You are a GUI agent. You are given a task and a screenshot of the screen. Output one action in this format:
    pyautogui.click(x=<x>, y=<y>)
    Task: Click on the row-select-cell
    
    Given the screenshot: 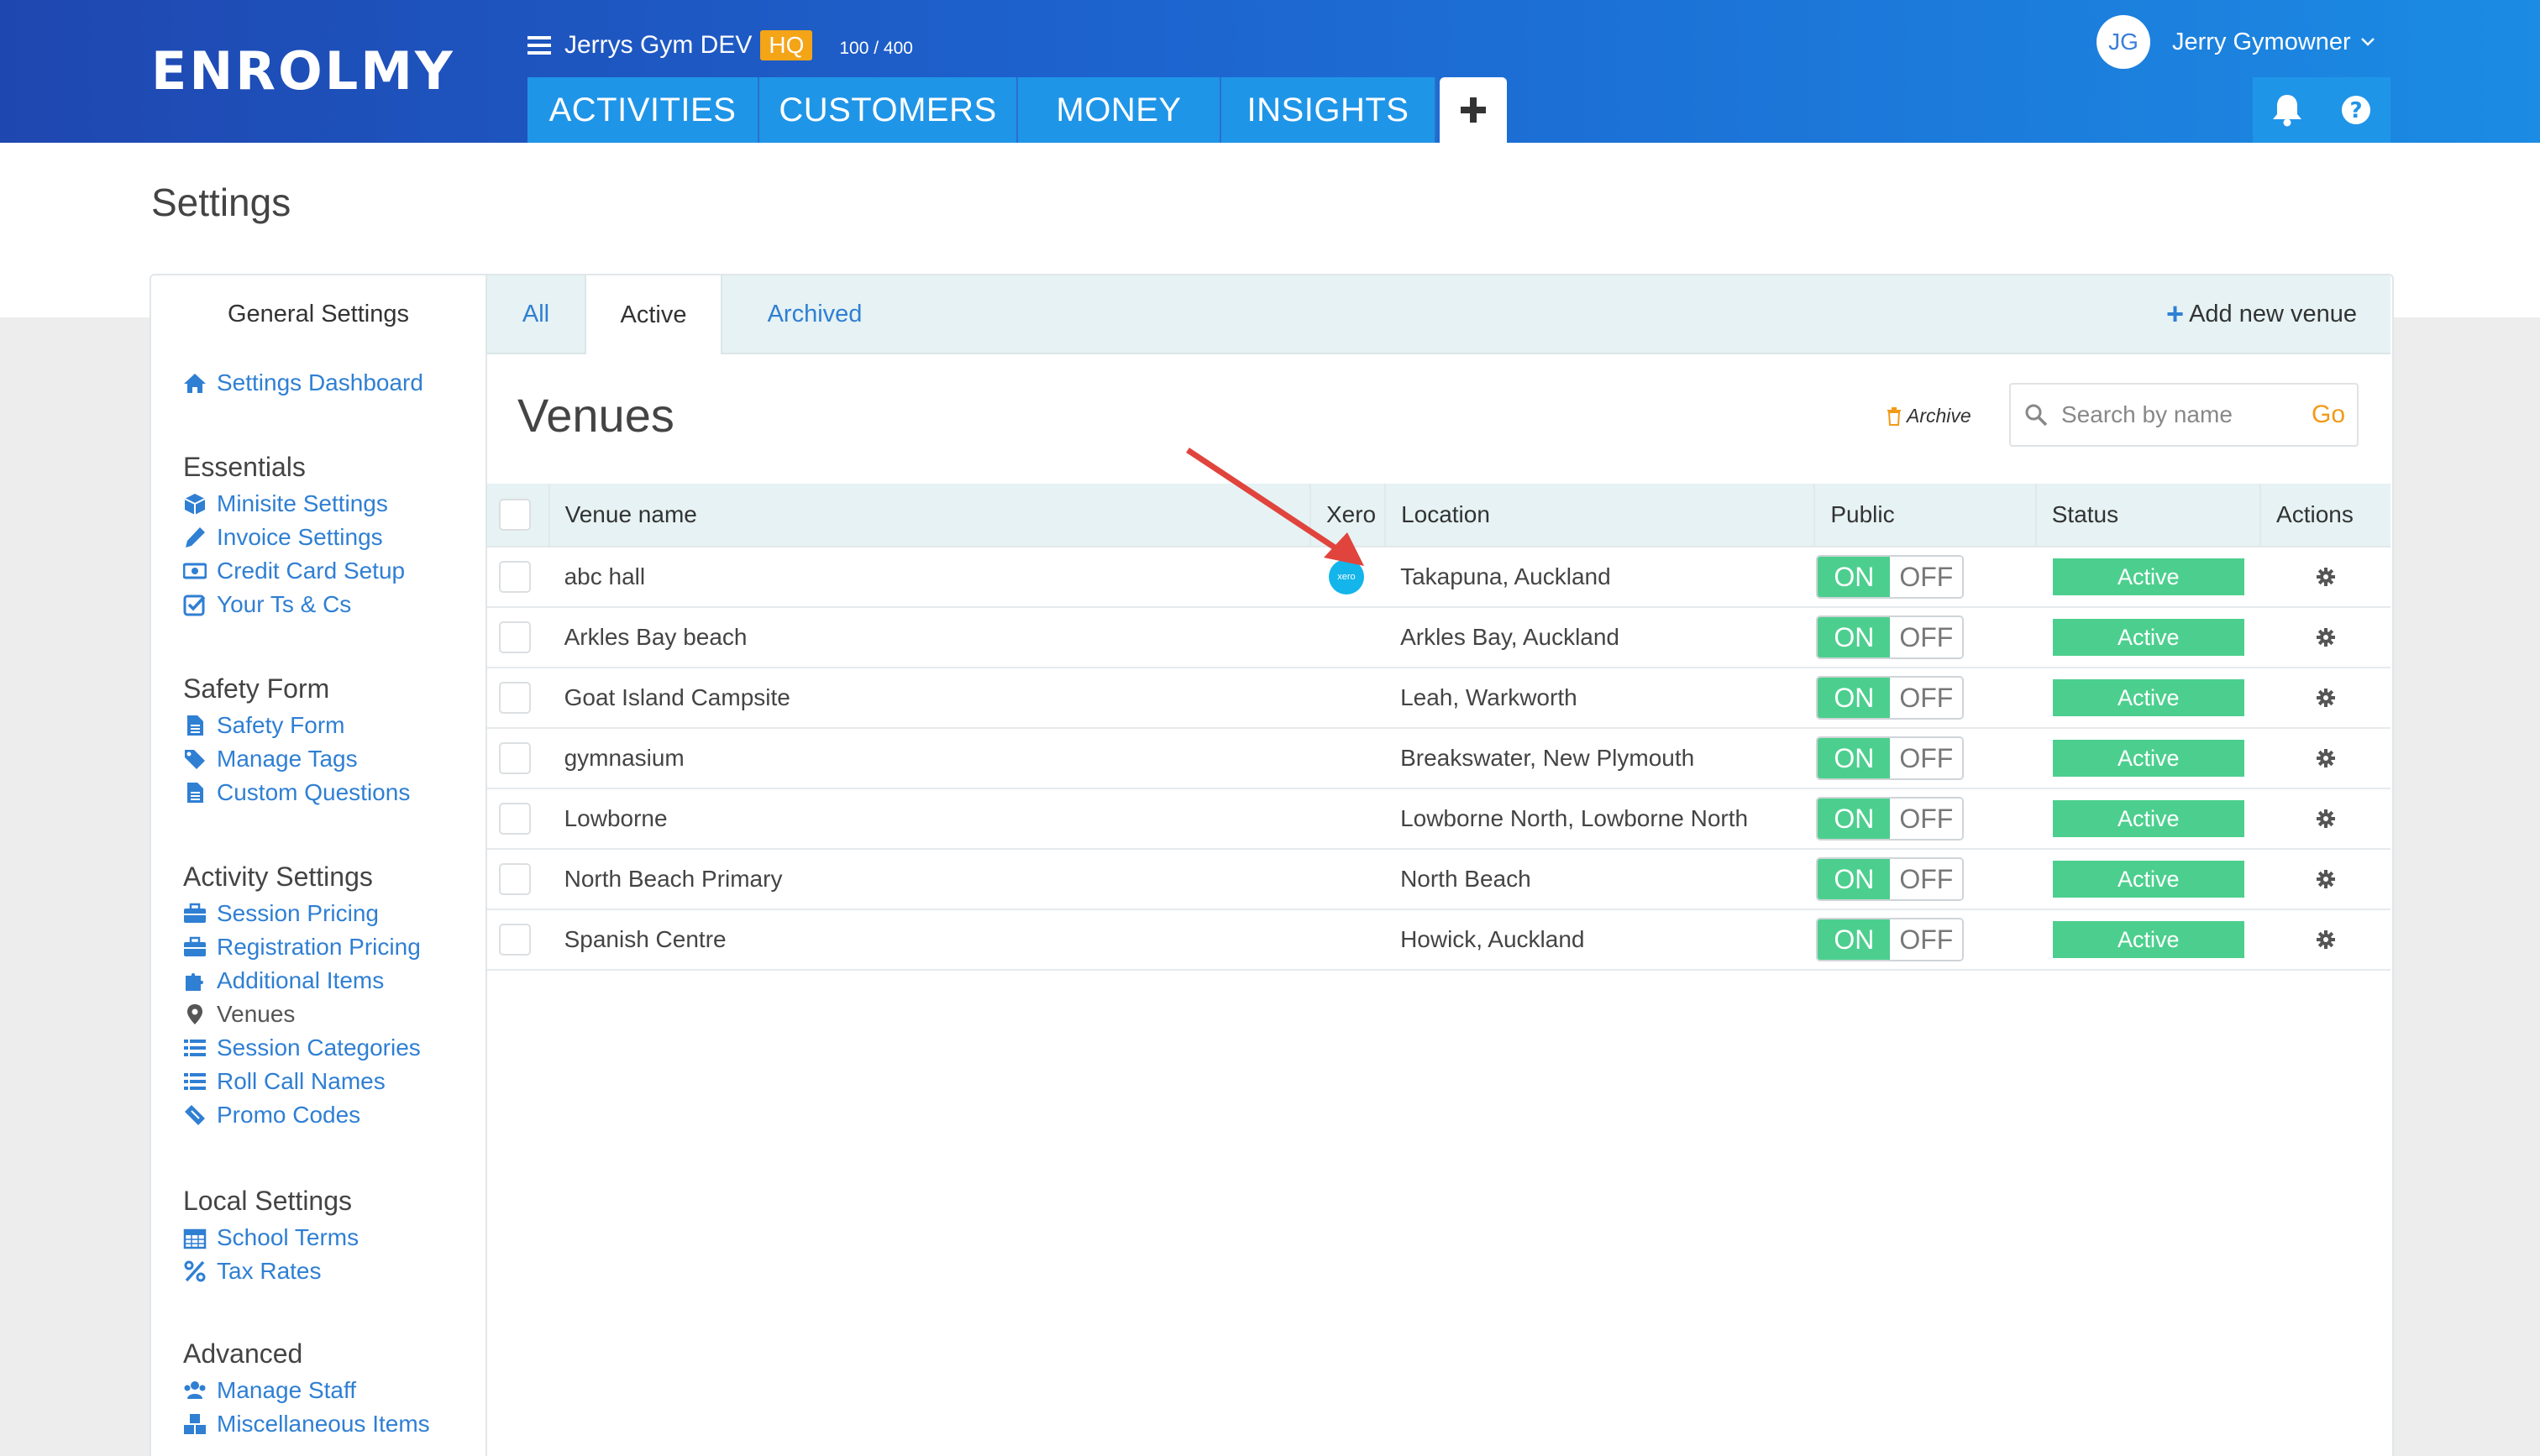 What is the action you would take?
    pyautogui.click(x=518, y=758)
    